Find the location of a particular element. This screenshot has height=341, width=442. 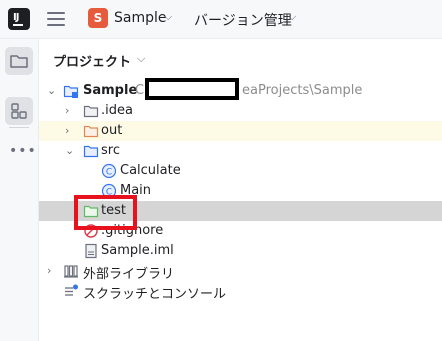

redaction-box is located at coordinates (192, 89).